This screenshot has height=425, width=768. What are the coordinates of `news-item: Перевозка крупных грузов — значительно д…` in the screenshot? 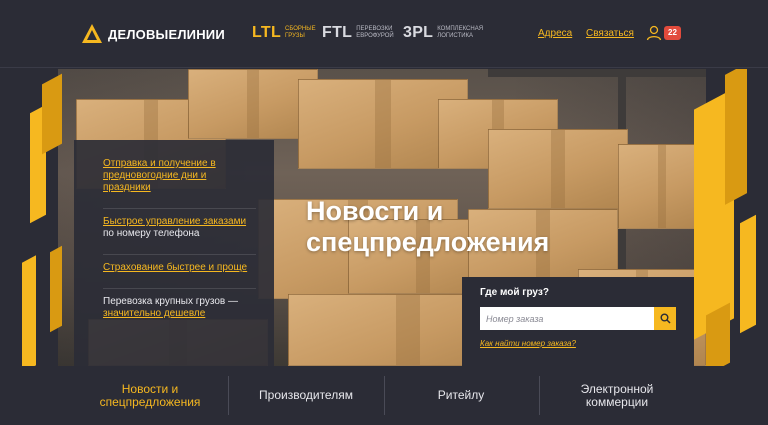 It's located at (179, 307).